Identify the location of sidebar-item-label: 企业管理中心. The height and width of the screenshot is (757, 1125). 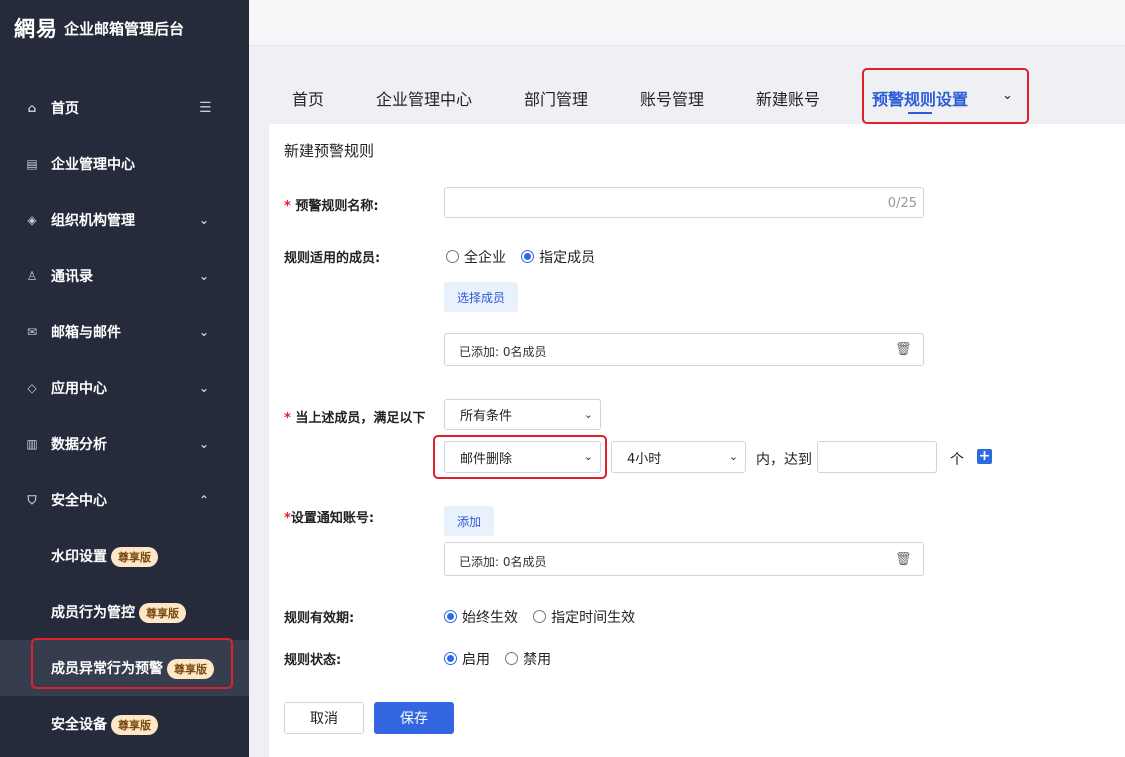
(93, 165).